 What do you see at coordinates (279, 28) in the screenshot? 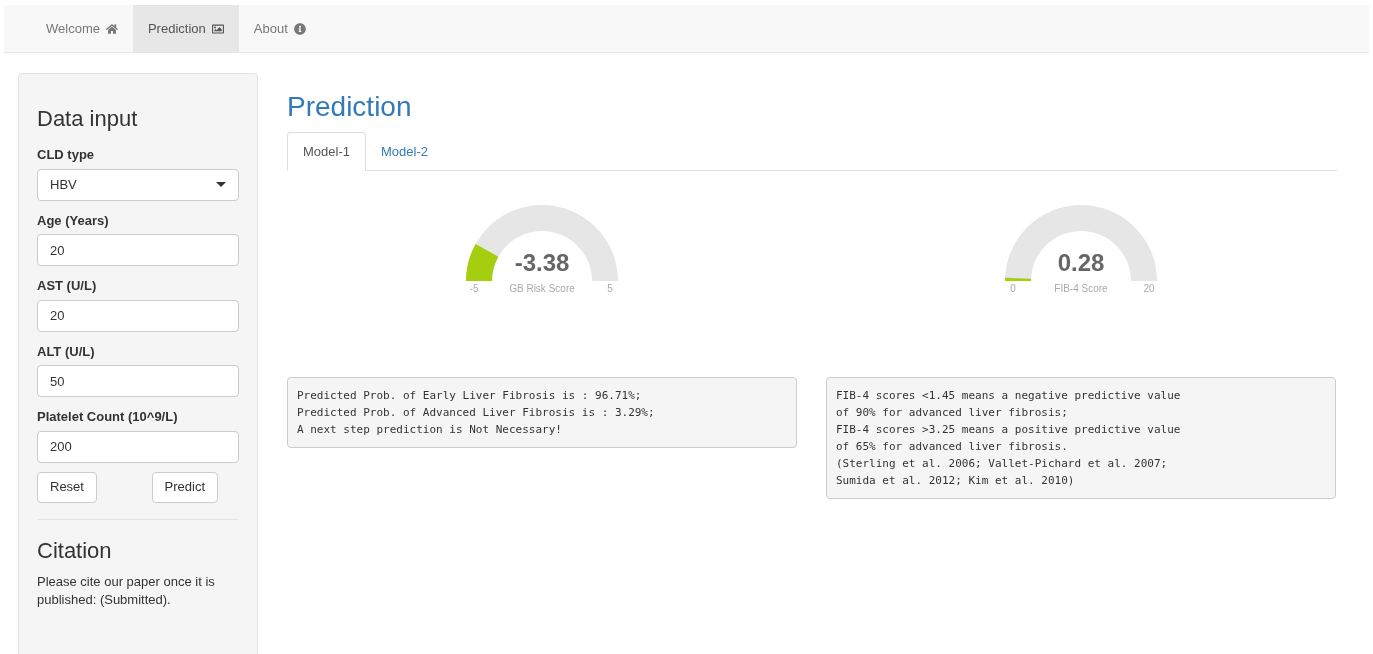
I see `nav-tab: About` at bounding box center [279, 28].